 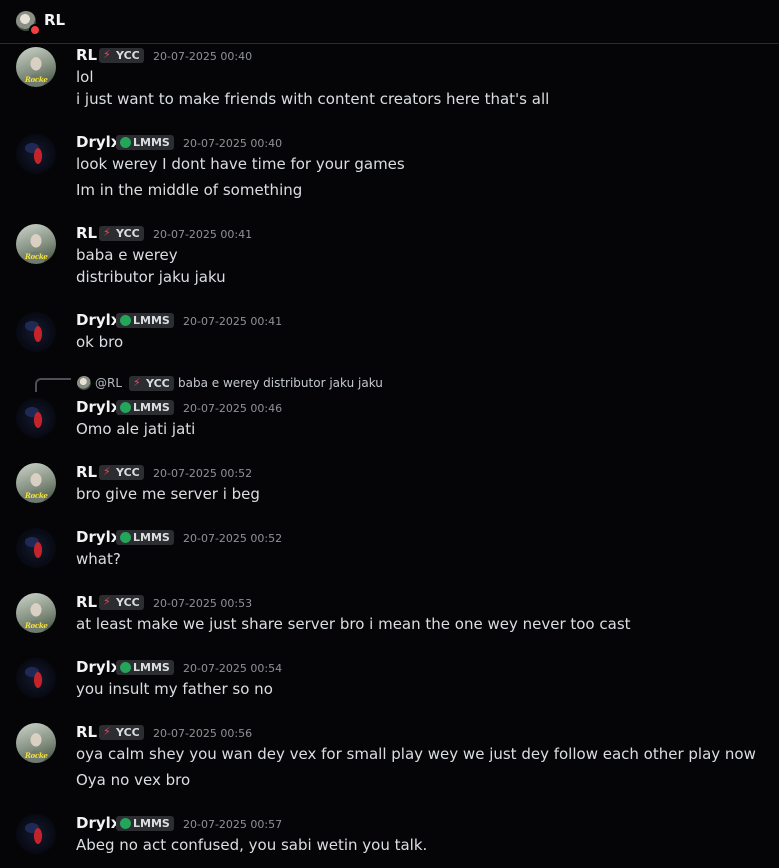 I want to click on reply-connector, so click(x=53, y=385).